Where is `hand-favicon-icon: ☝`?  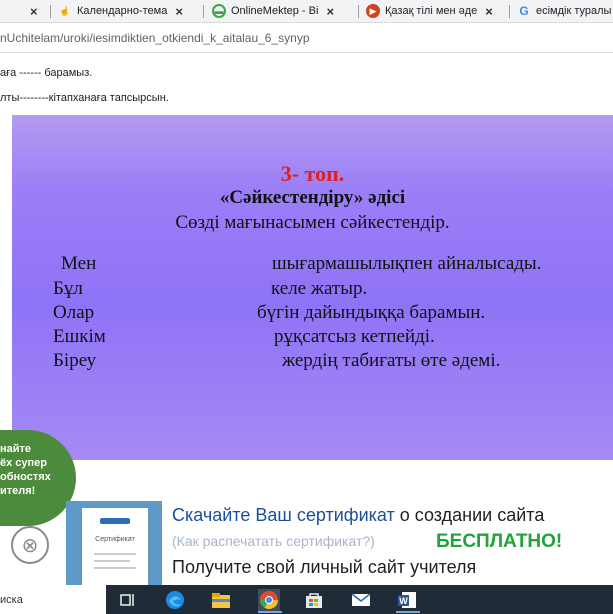
hand-favicon-icon: ☝ is located at coordinates (65, 10).